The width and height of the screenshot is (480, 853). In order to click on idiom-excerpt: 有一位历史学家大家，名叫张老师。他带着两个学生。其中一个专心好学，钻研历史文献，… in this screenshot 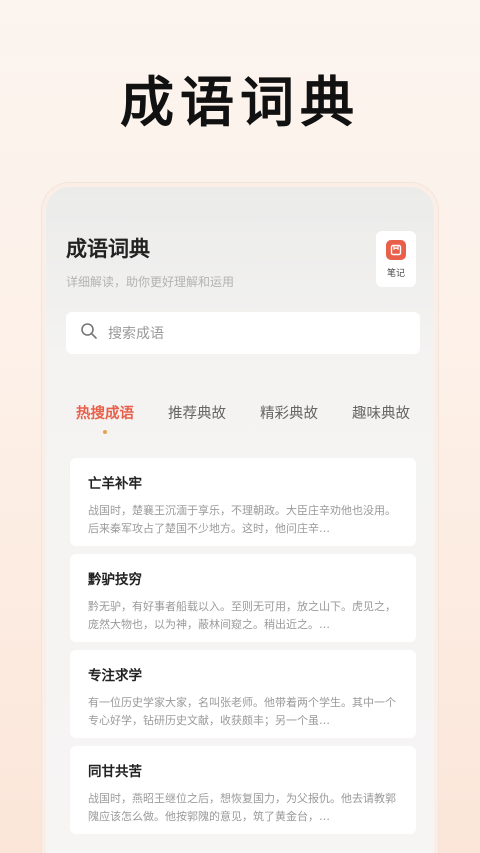, I will do `click(242, 711)`.